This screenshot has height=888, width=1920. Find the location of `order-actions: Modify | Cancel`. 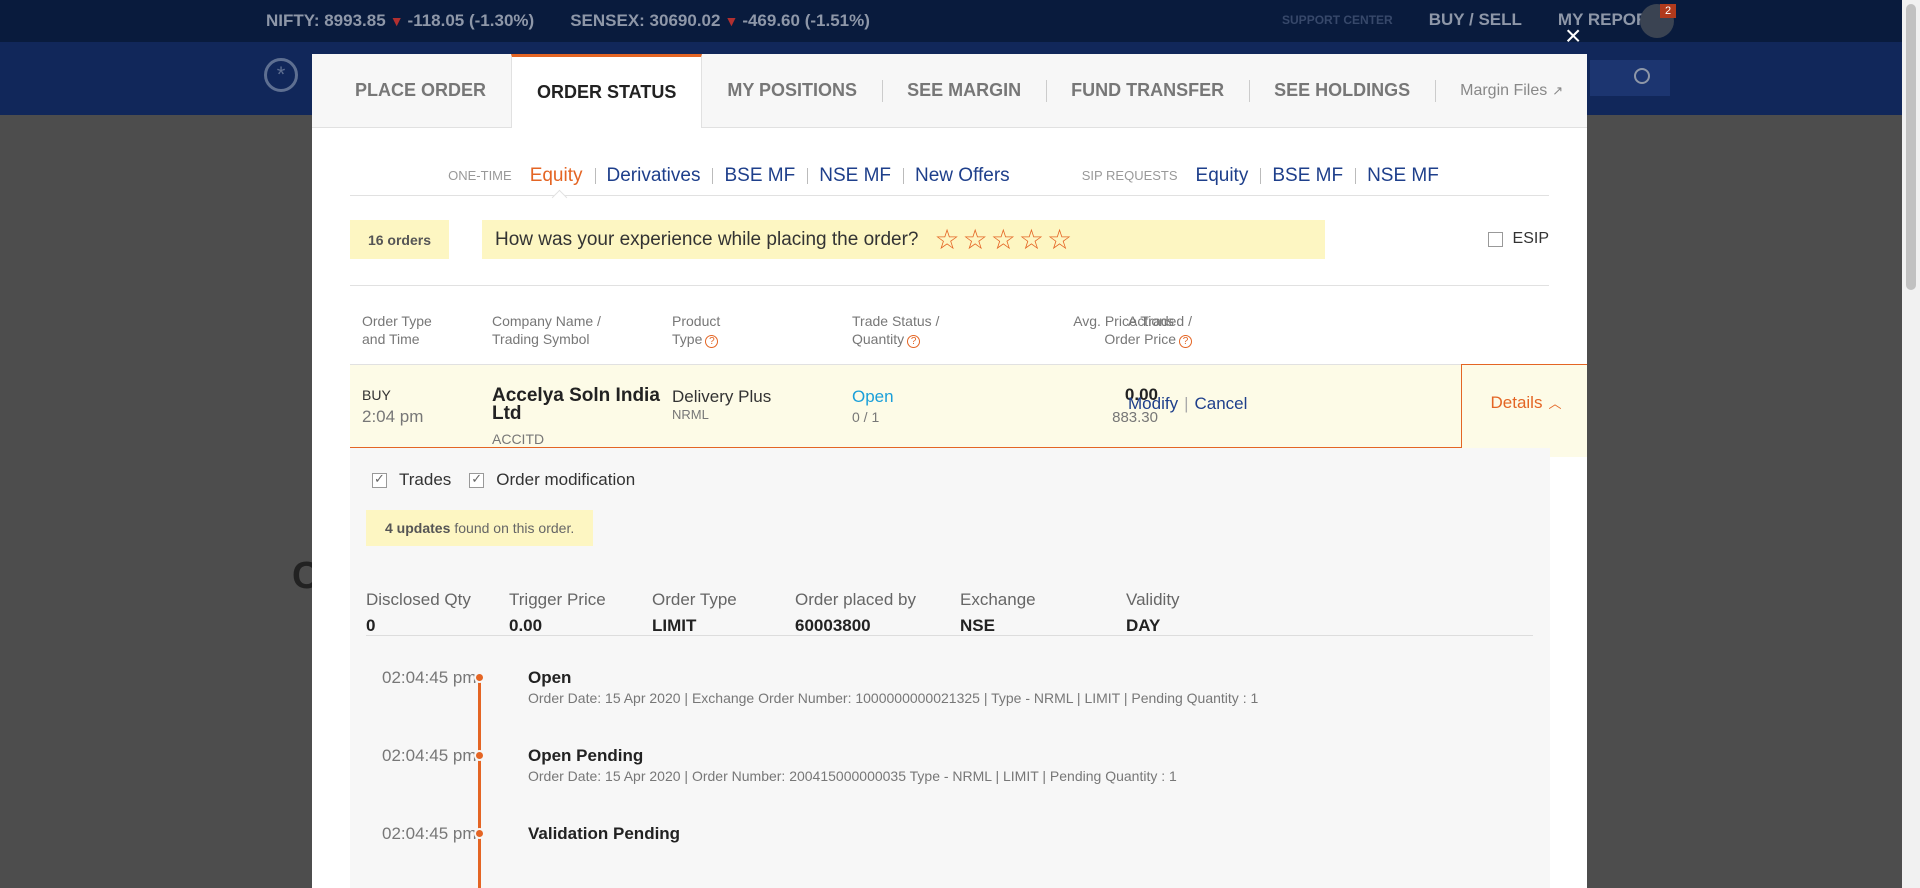

order-actions: Modify | Cancel is located at coordinates (1188, 403).